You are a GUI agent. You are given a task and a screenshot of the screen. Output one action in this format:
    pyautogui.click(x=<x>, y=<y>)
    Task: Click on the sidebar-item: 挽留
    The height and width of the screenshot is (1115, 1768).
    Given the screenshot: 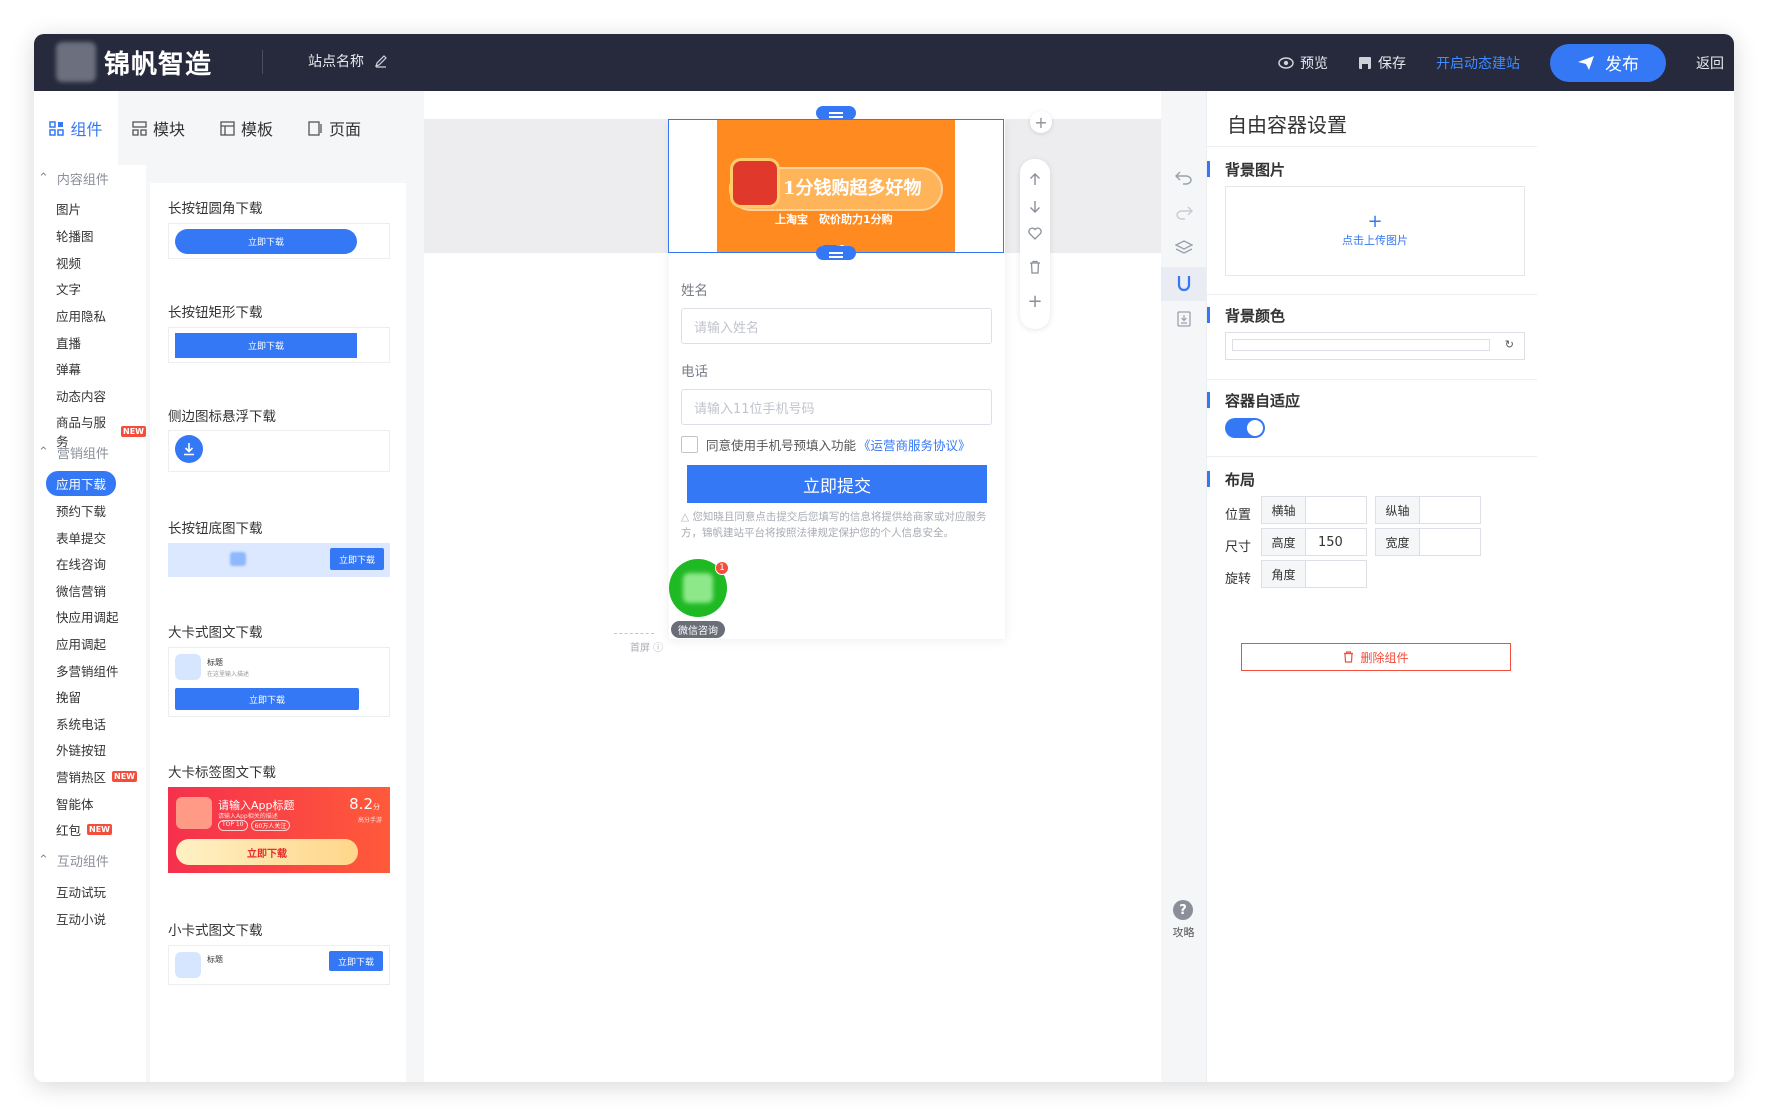 What is the action you would take?
    pyautogui.click(x=68, y=696)
    